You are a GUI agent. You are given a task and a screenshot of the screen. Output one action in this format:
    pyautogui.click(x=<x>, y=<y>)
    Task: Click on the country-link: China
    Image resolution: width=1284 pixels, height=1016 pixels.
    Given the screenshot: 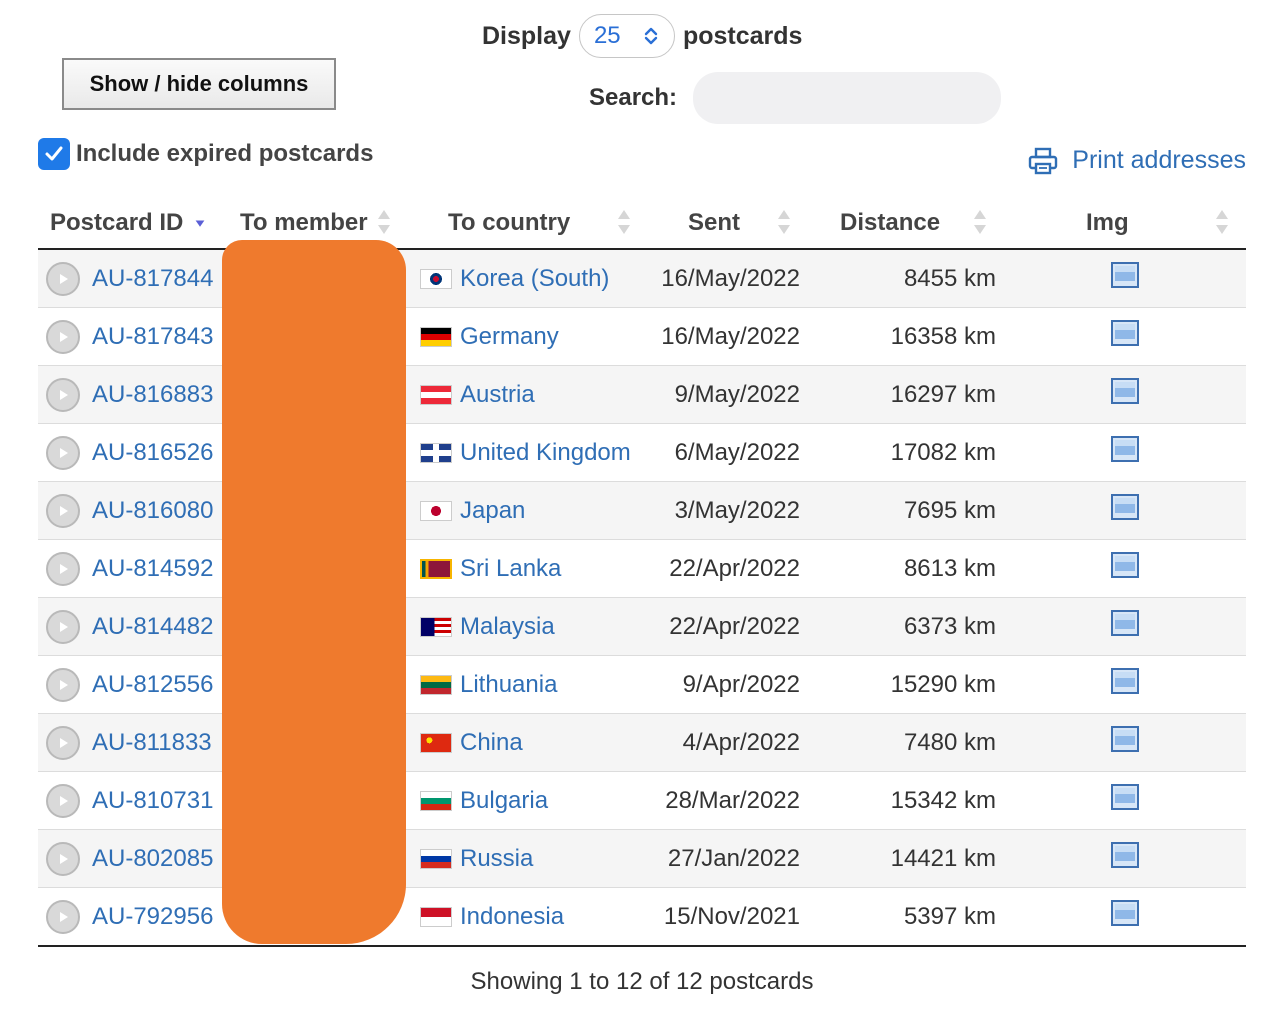 What is the action you would take?
    pyautogui.click(x=491, y=743)
    